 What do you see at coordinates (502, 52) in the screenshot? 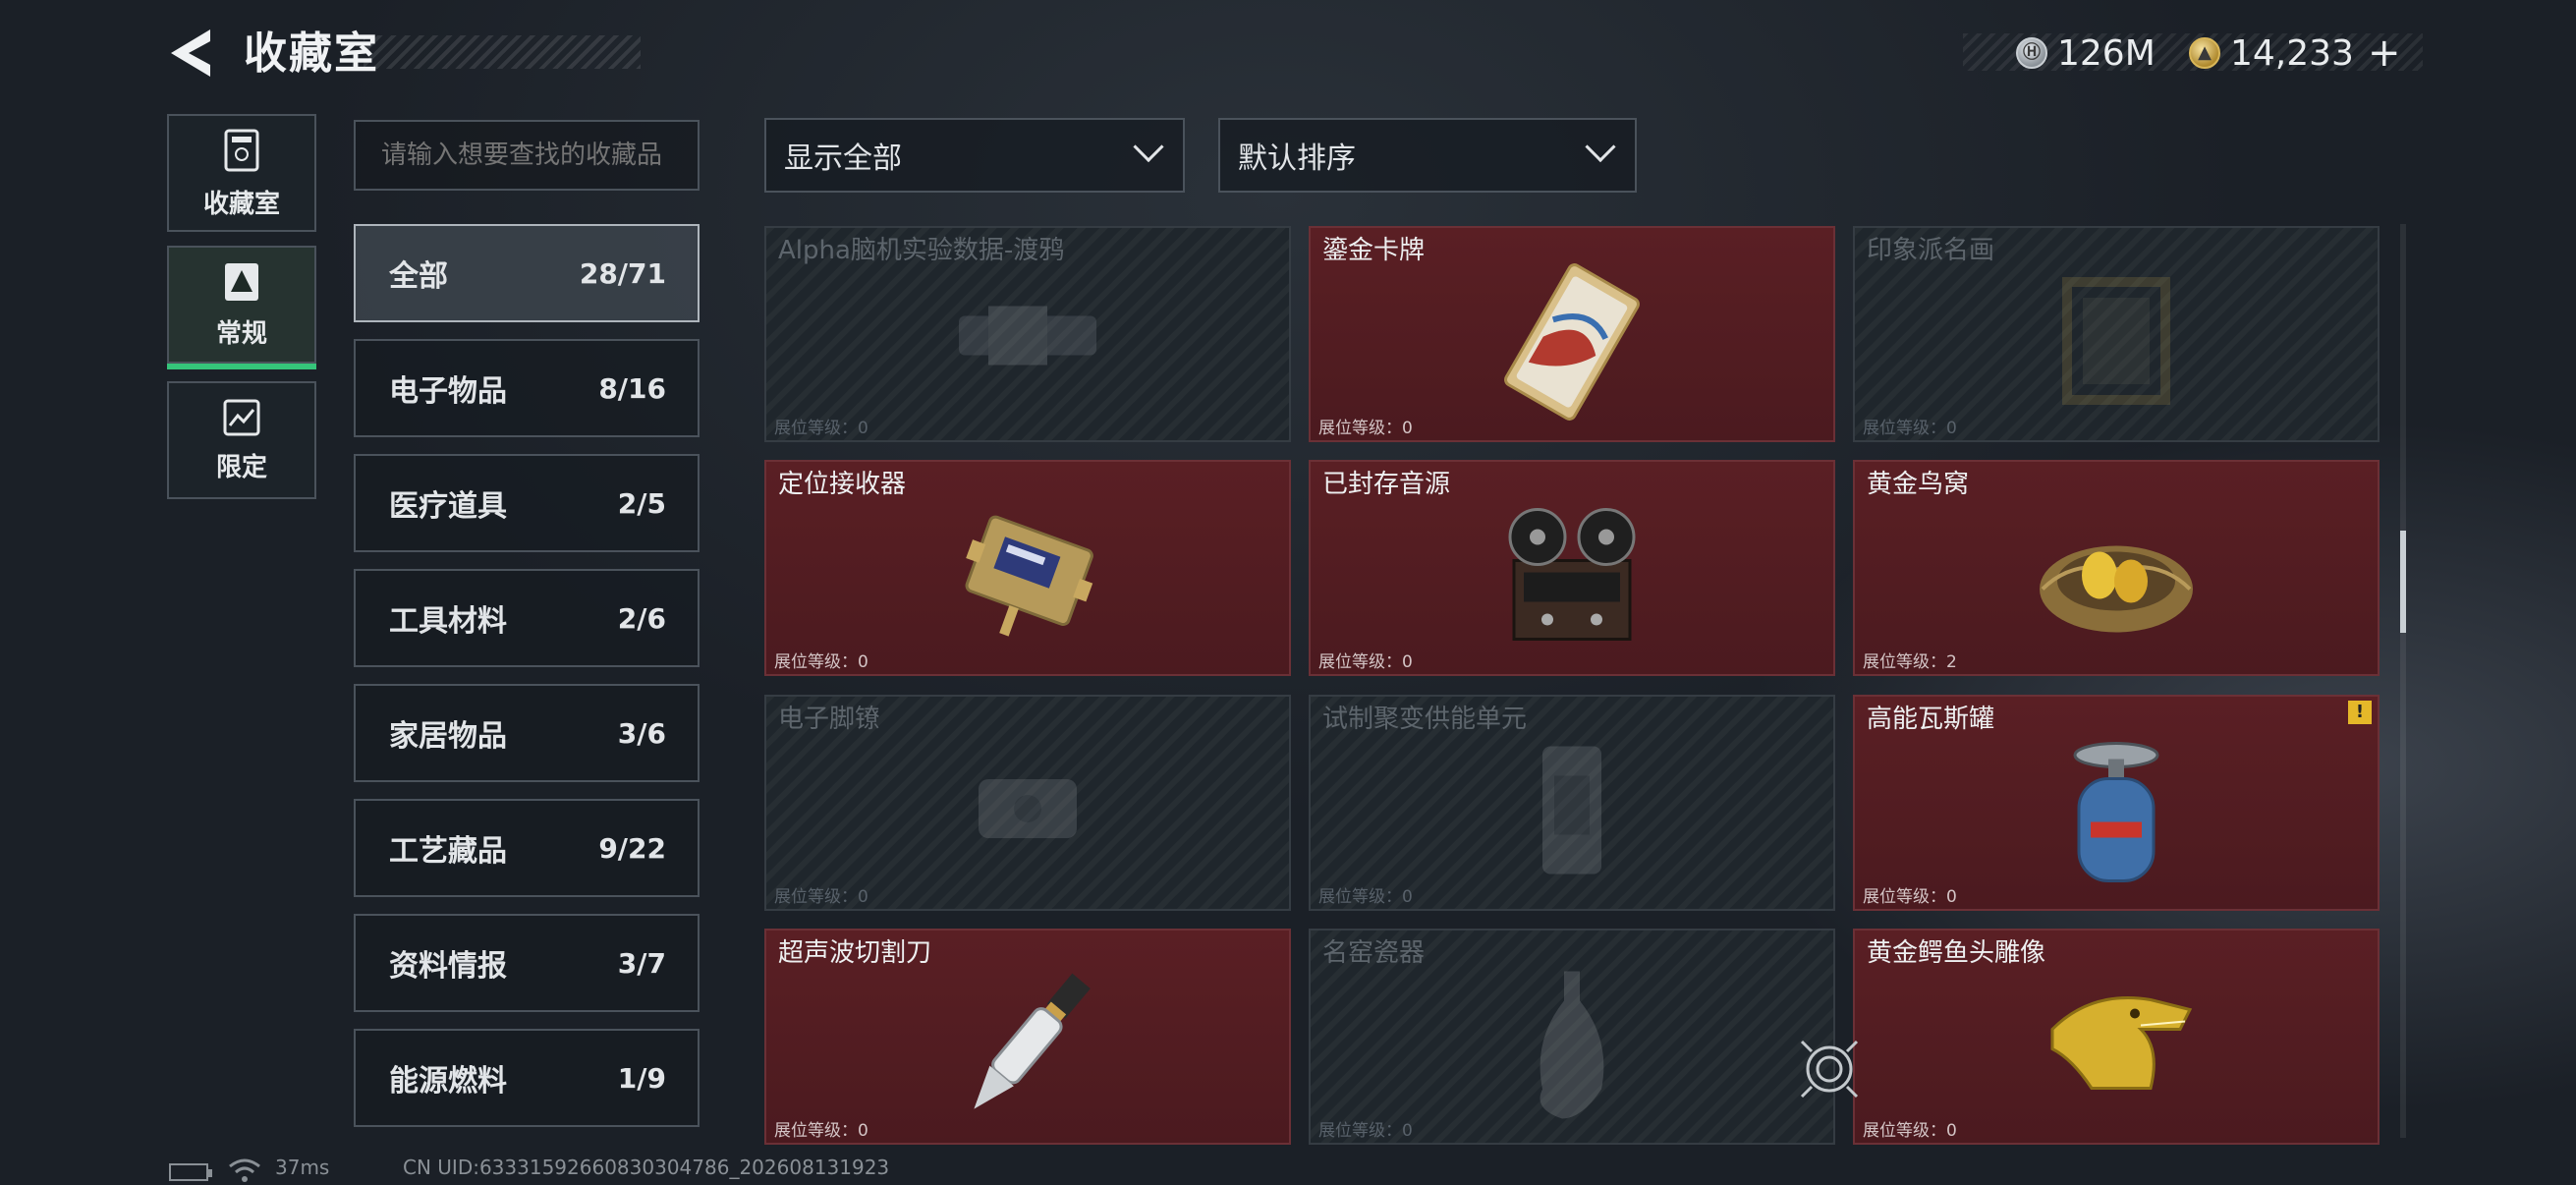
I see `title-decoration` at bounding box center [502, 52].